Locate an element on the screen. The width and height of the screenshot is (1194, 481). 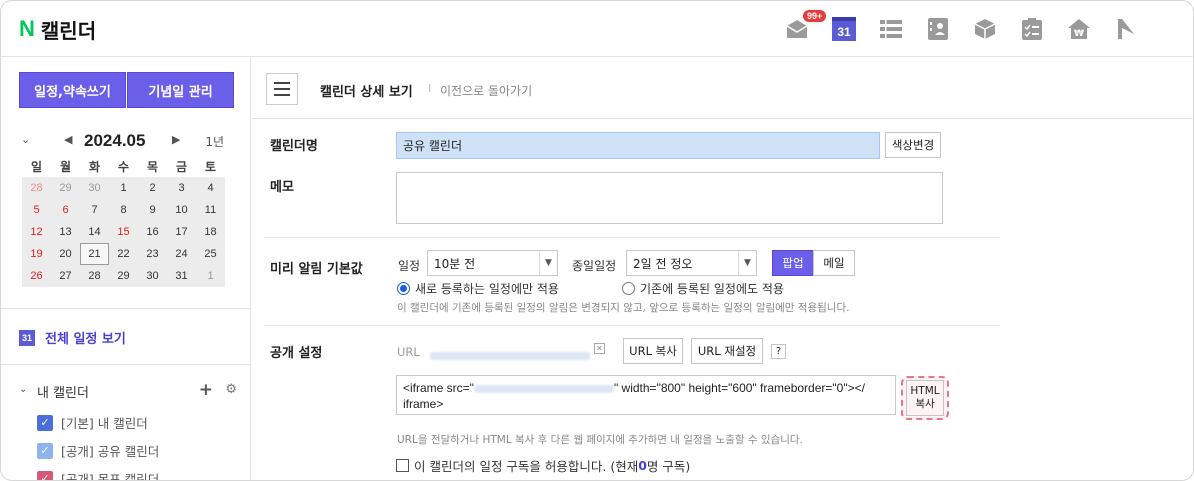
calendar-day: 3 is located at coordinates (181, 188).